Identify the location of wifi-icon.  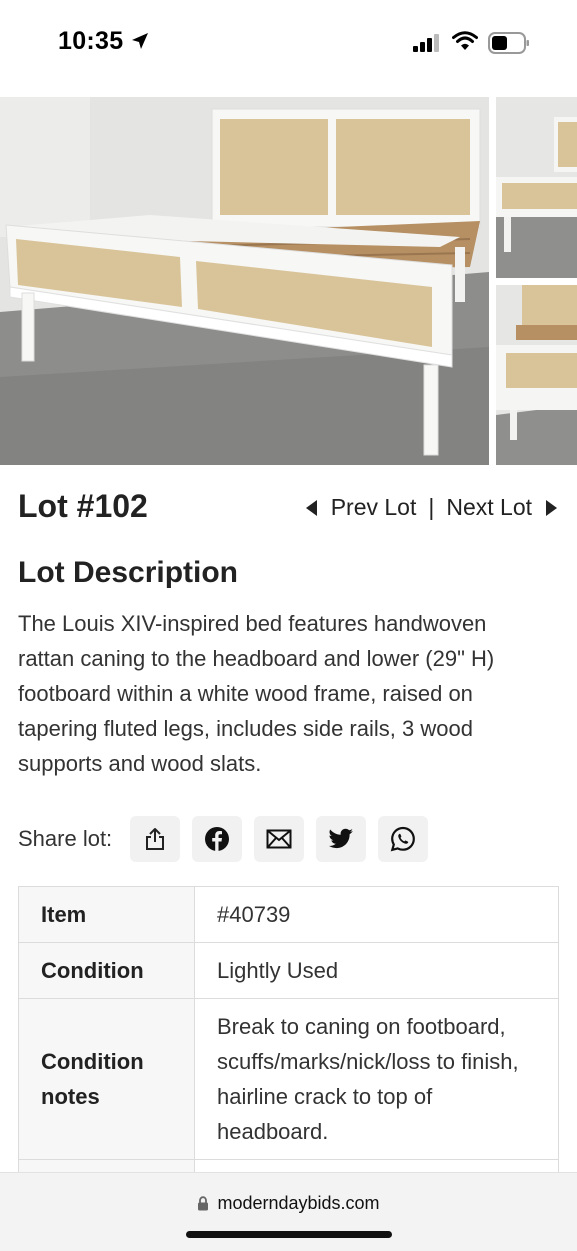
(465, 40).